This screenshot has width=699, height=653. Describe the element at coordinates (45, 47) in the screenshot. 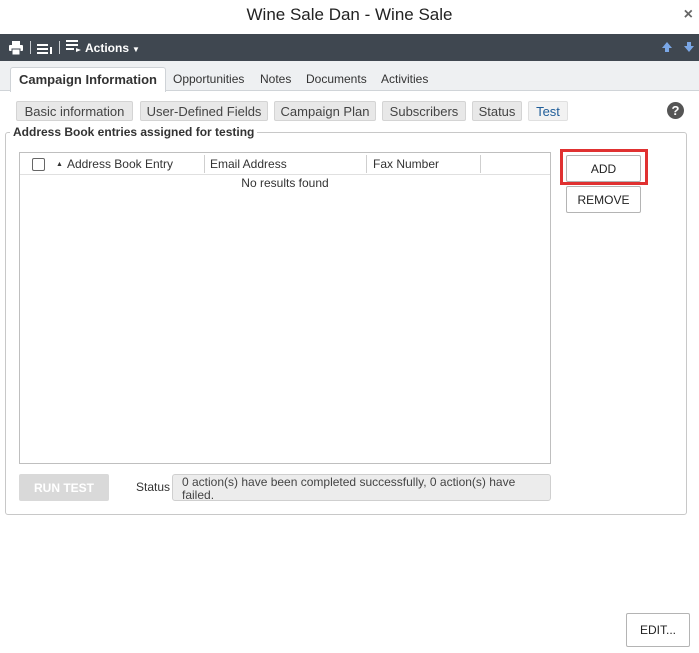

I see `list-icon` at that location.